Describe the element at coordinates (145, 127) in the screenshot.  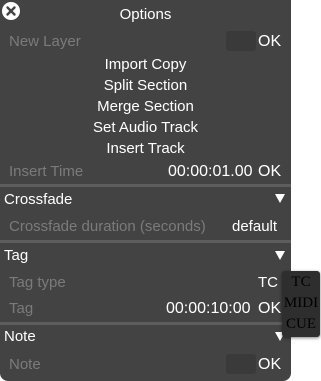
I see `set-audio-track-button: Set Audio Track` at that location.